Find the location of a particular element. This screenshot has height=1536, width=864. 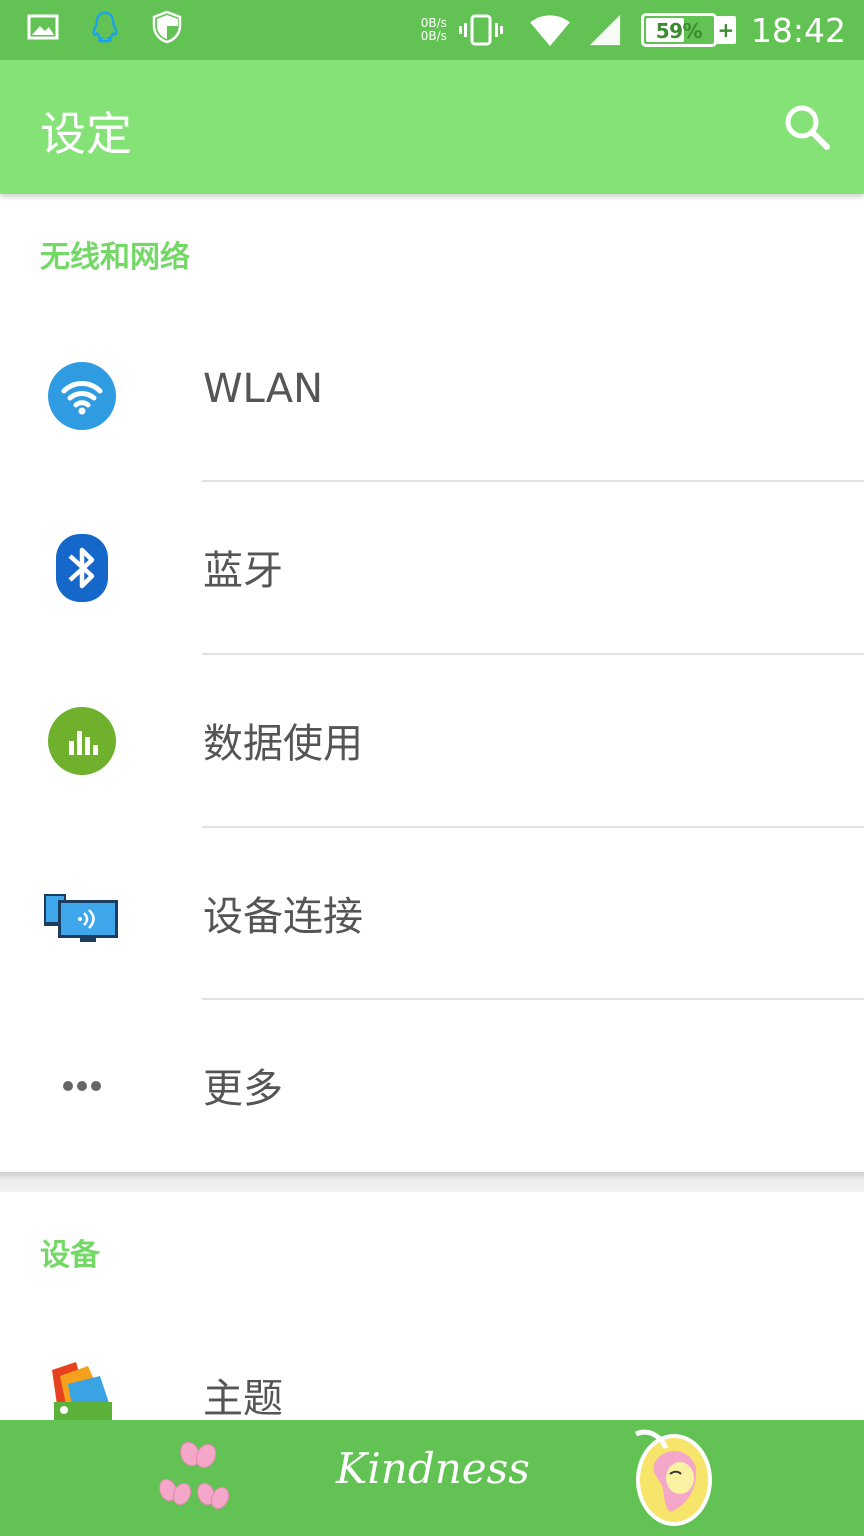

decorative-bottom-bar: Kindness is located at coordinates (432, 1478).